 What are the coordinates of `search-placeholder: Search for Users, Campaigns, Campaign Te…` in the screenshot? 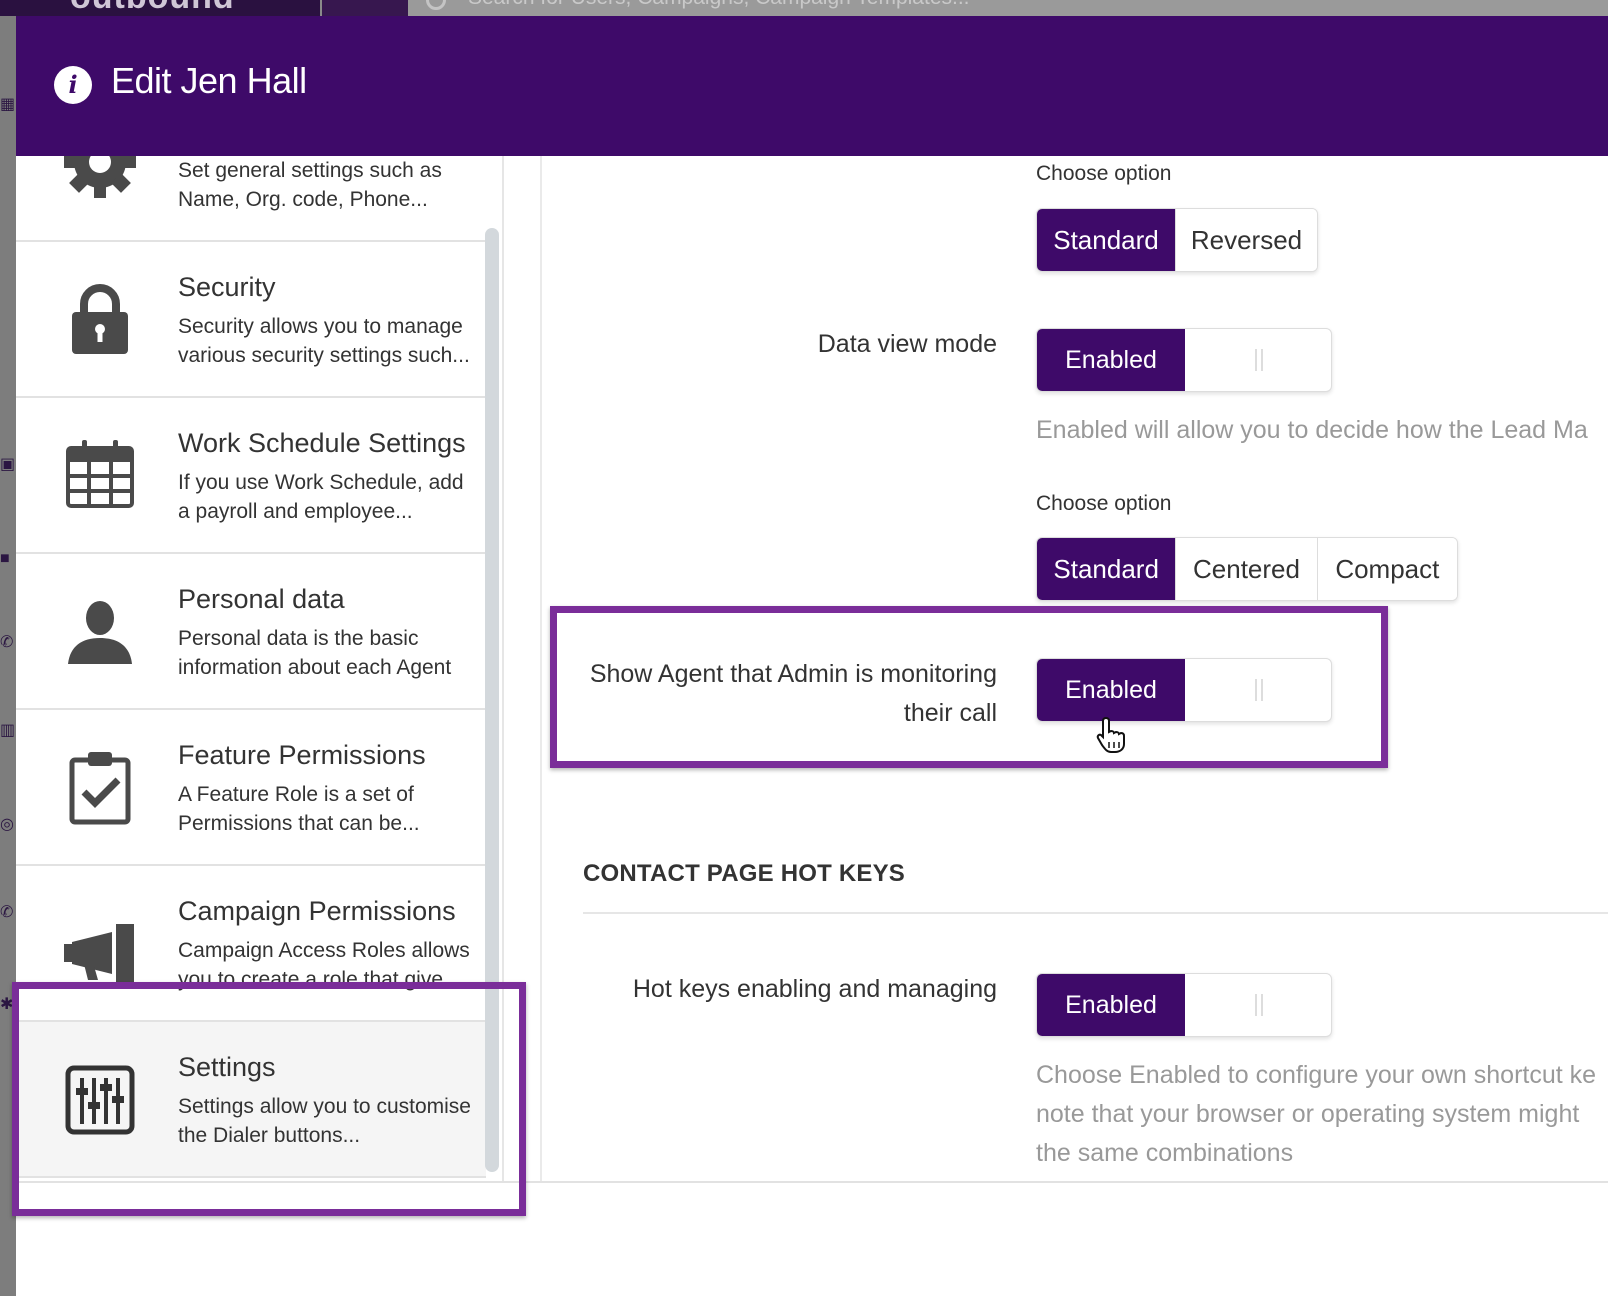 It's located at (719, 5).